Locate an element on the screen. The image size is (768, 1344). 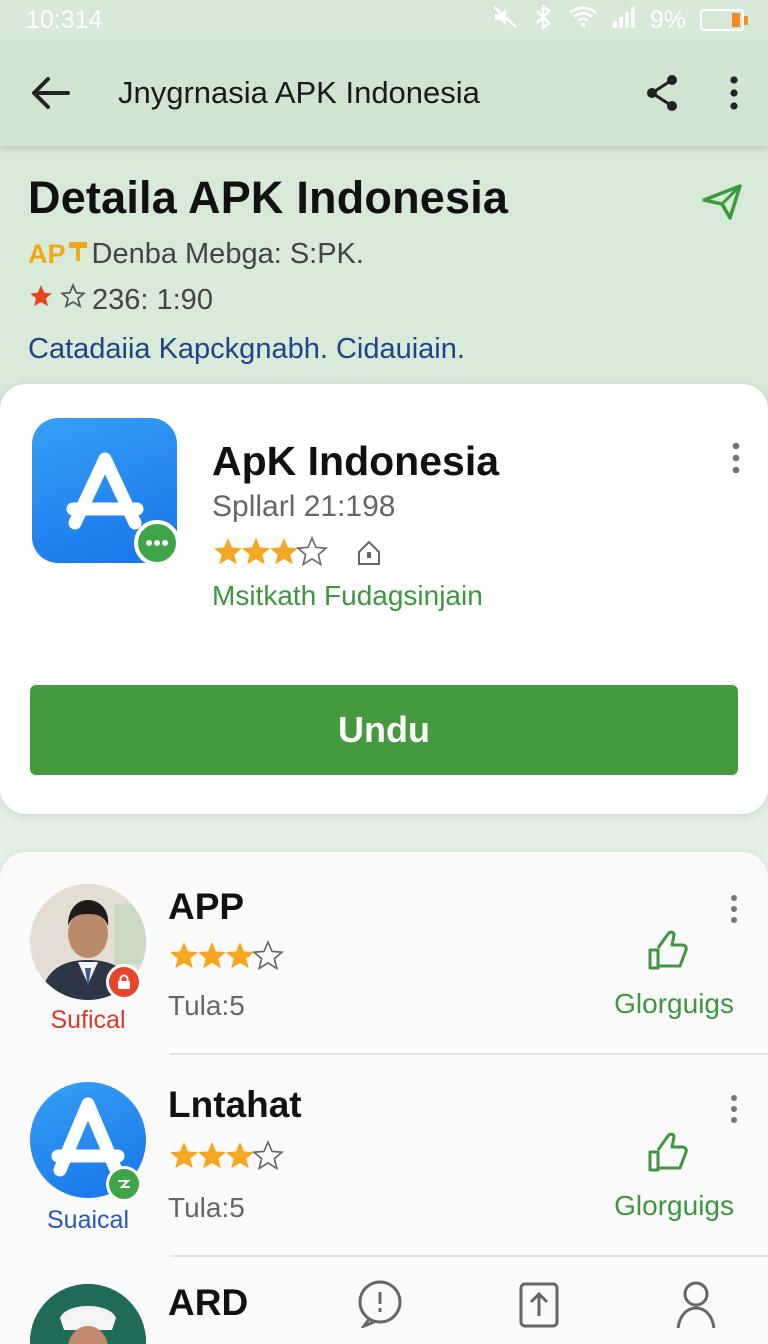
star-filled-icon is located at coordinates (41, 300).